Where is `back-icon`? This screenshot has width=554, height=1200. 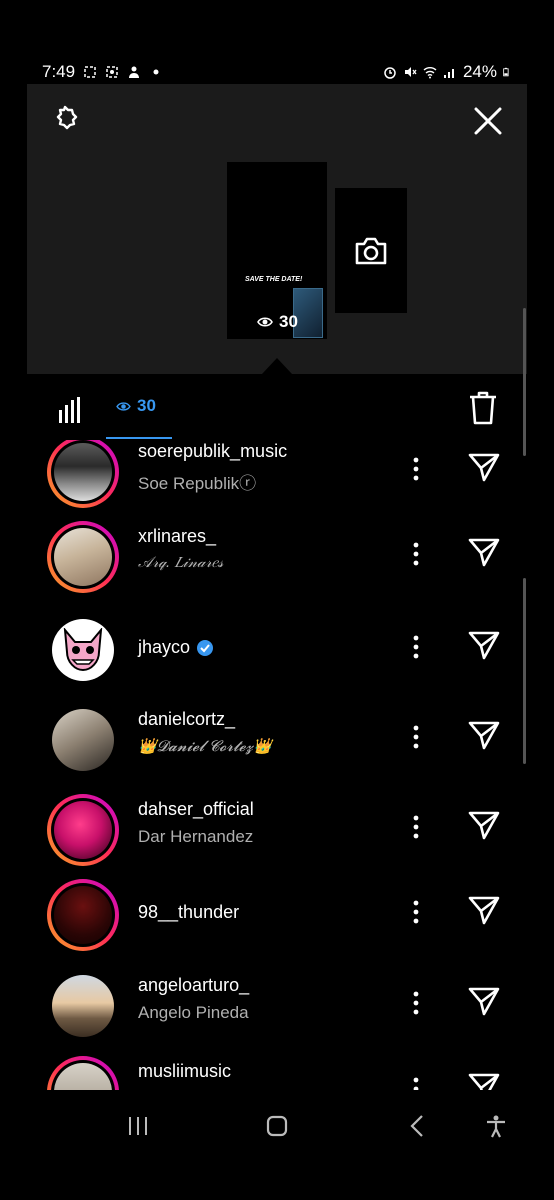
back-icon is located at coordinates (418, 1126).